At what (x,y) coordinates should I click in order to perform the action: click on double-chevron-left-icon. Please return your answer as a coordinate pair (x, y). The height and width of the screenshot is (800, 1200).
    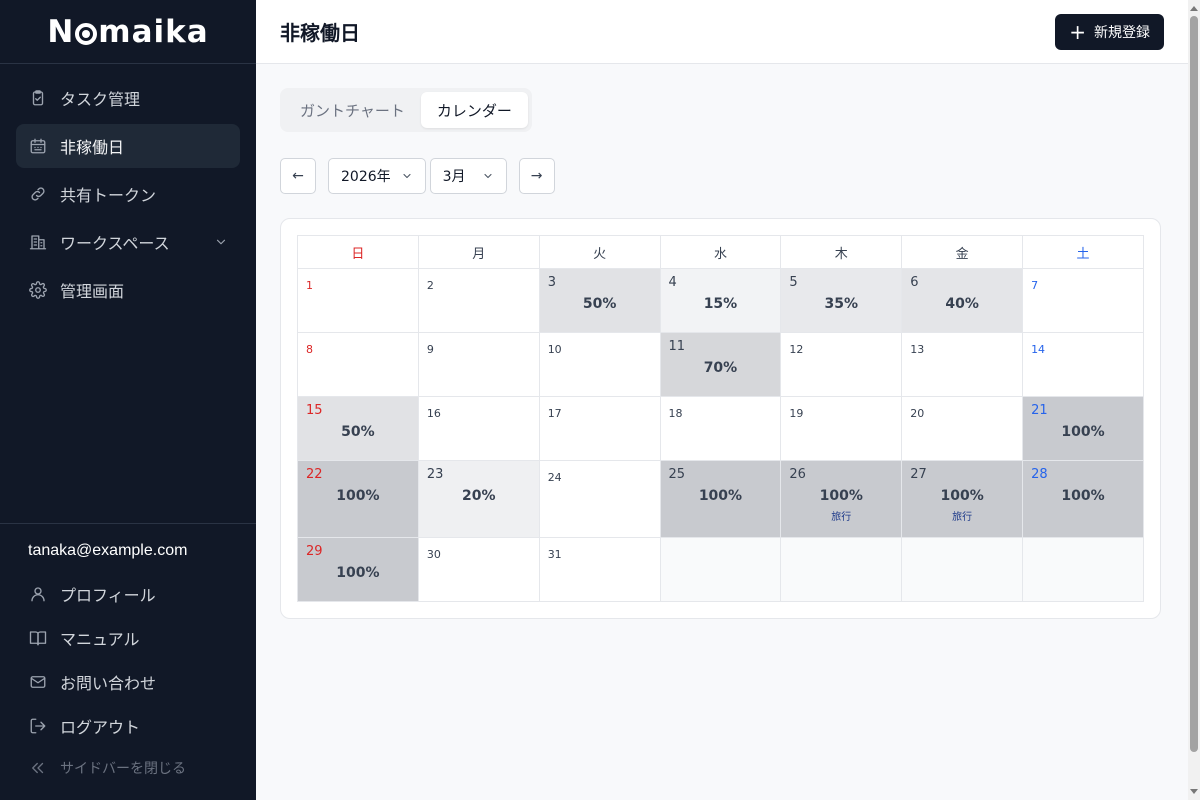
    Looking at the image, I should click on (38, 768).